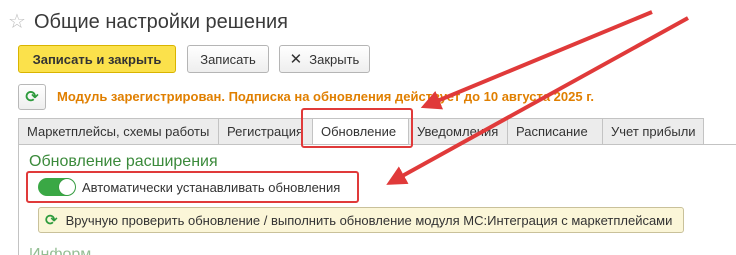 The image size is (736, 255). I want to click on close-button: ✕ Закрыть, so click(324, 59).